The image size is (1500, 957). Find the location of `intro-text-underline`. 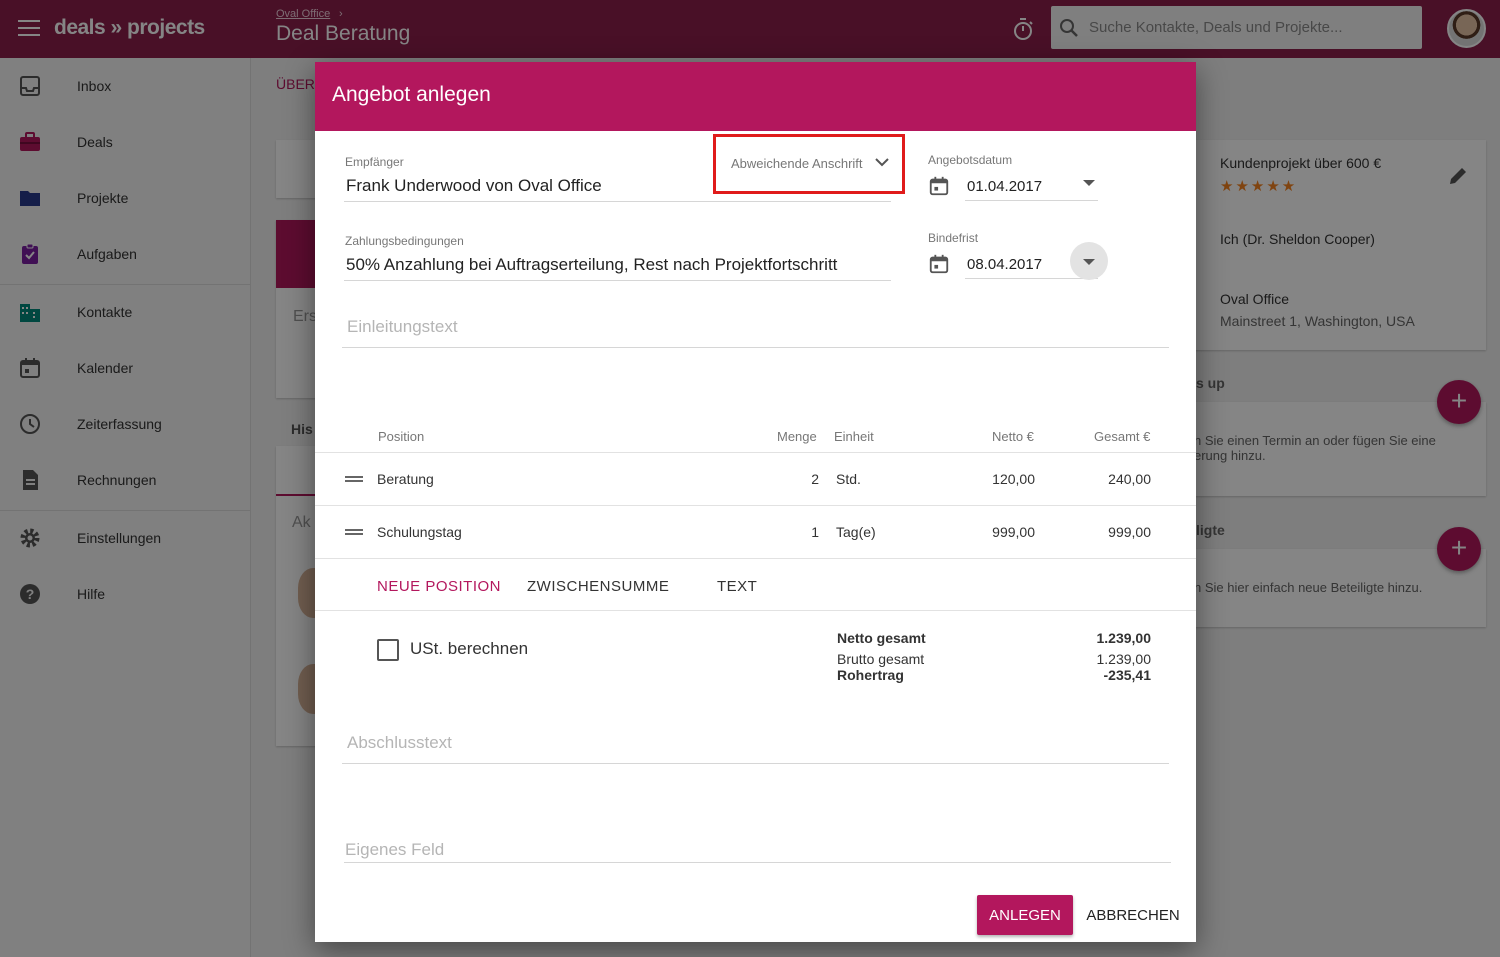

intro-text-underline is located at coordinates (755, 347).